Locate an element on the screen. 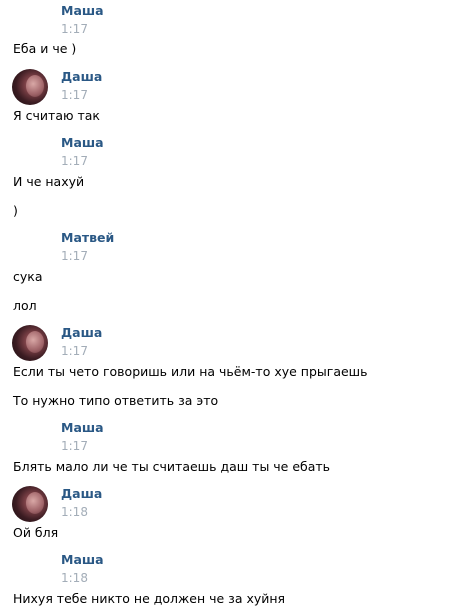  message-text: И че нахуй is located at coordinates (49, 181).